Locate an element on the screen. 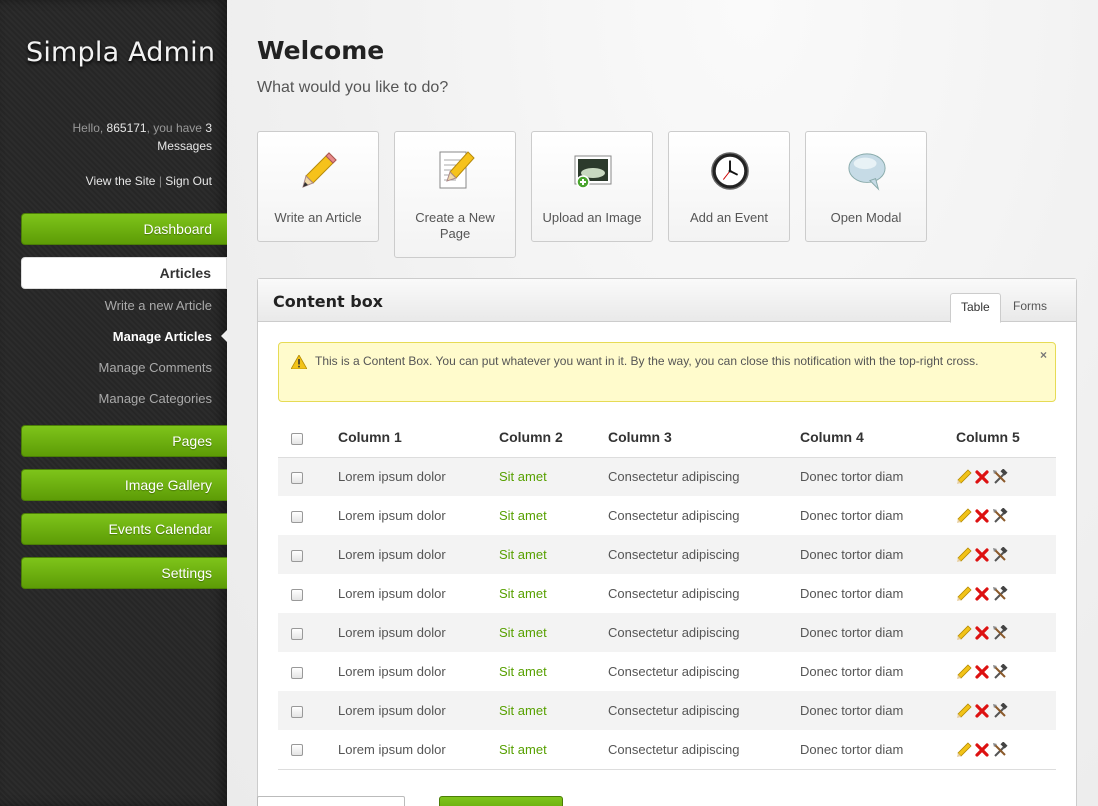  shortcut-upload-image: Upload an Image is located at coordinates (592, 186).